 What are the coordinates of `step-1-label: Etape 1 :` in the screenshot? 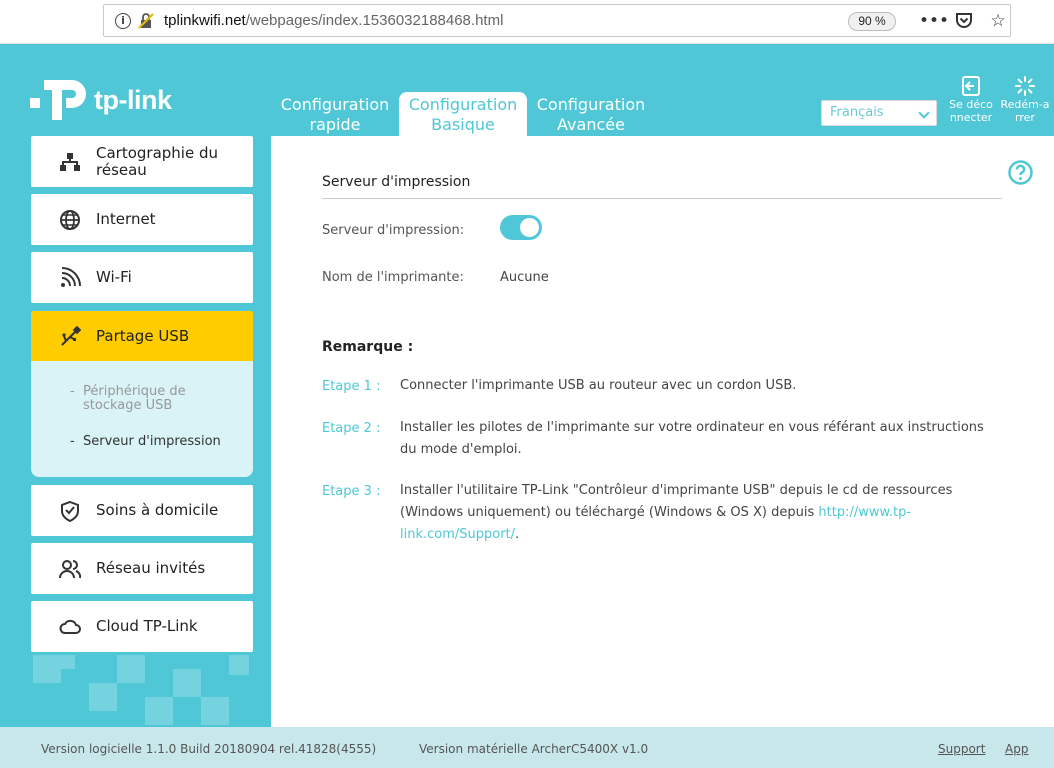 It's located at (351, 386).